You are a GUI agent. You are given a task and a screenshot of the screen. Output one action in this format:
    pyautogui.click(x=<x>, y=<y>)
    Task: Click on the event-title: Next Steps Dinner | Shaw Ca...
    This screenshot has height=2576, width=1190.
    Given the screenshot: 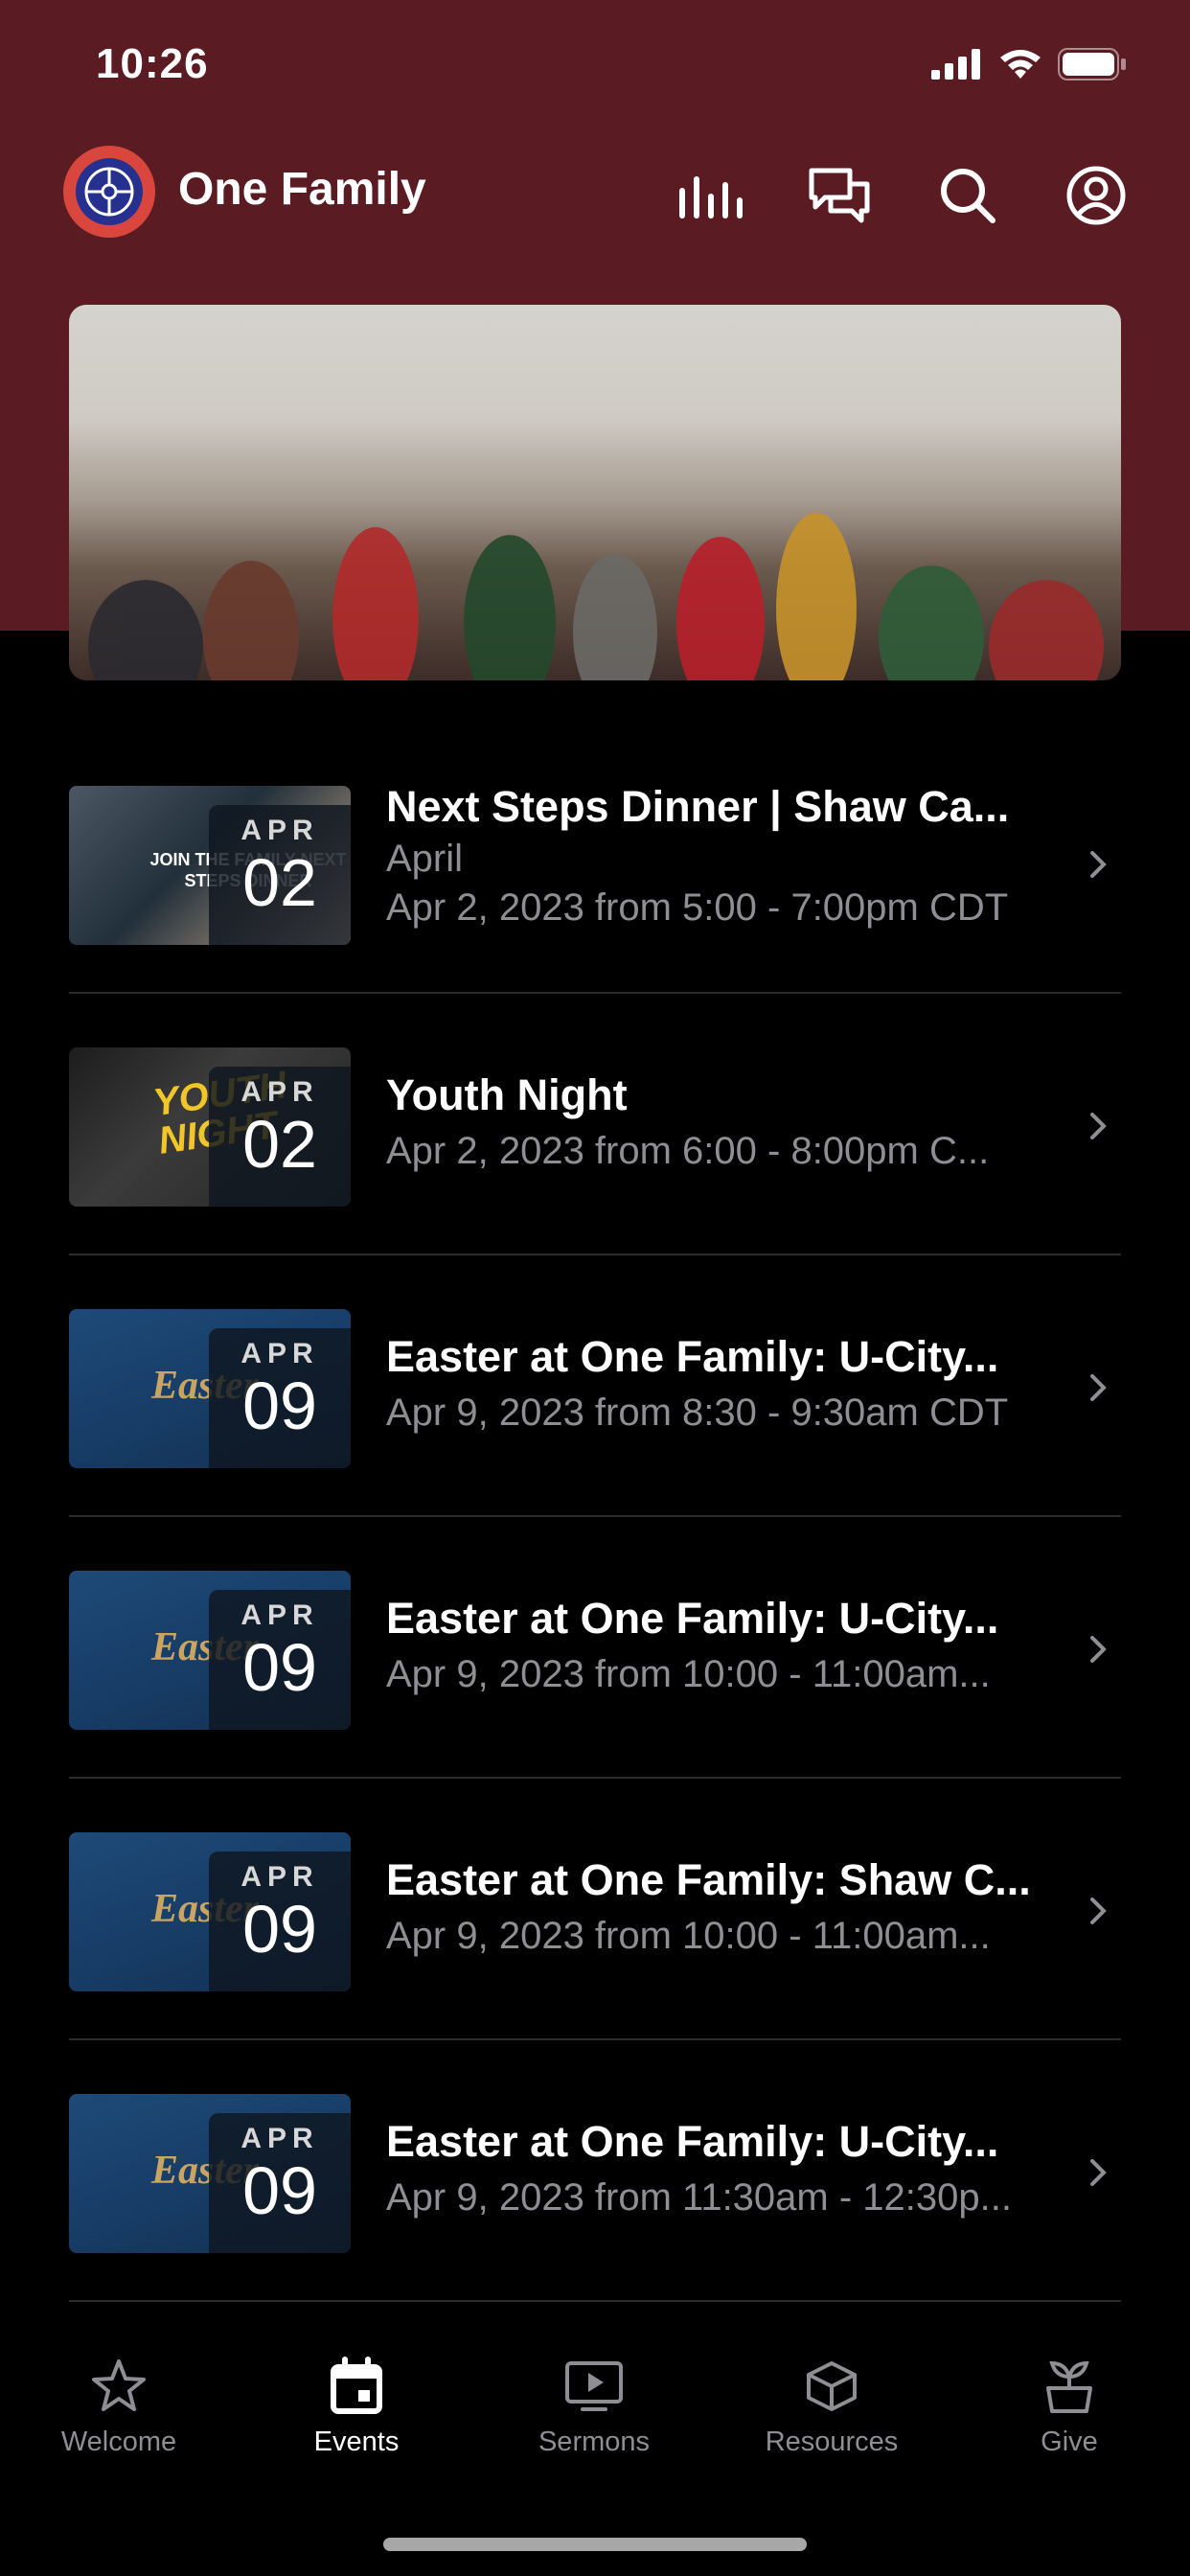 What is the action you would take?
    pyautogui.click(x=698, y=806)
    